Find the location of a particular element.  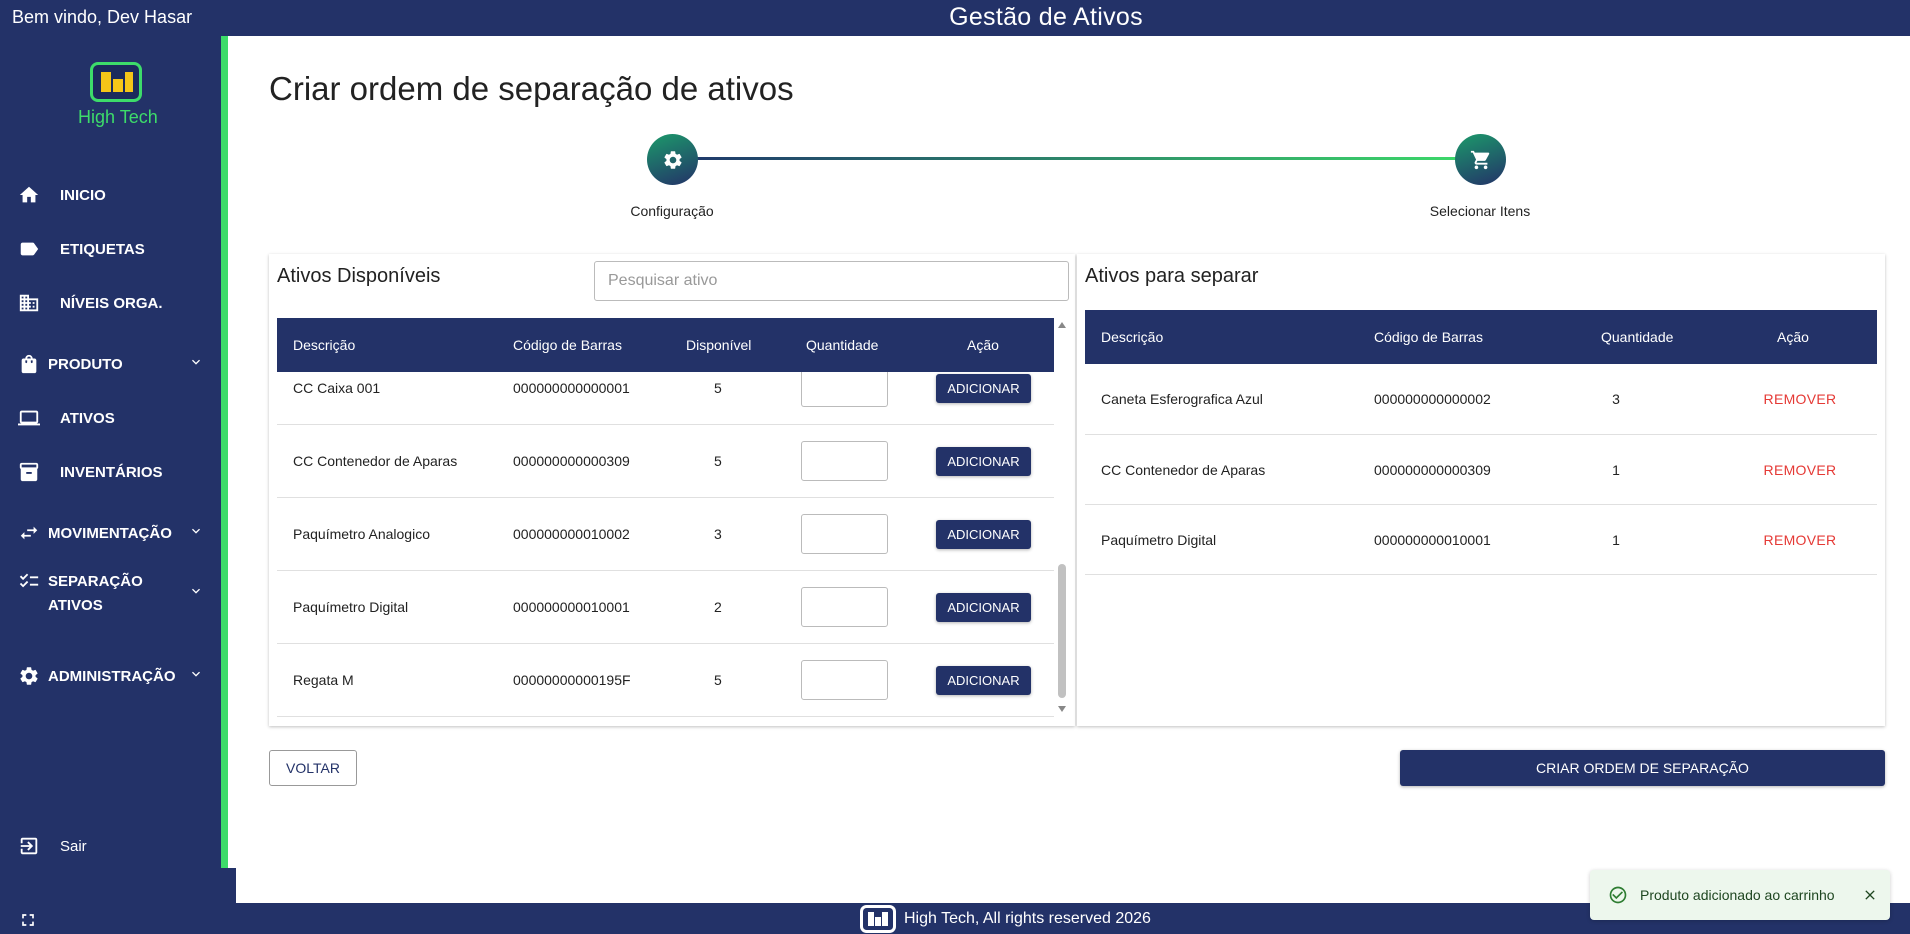

fullscreen-icon is located at coordinates (28, 920).